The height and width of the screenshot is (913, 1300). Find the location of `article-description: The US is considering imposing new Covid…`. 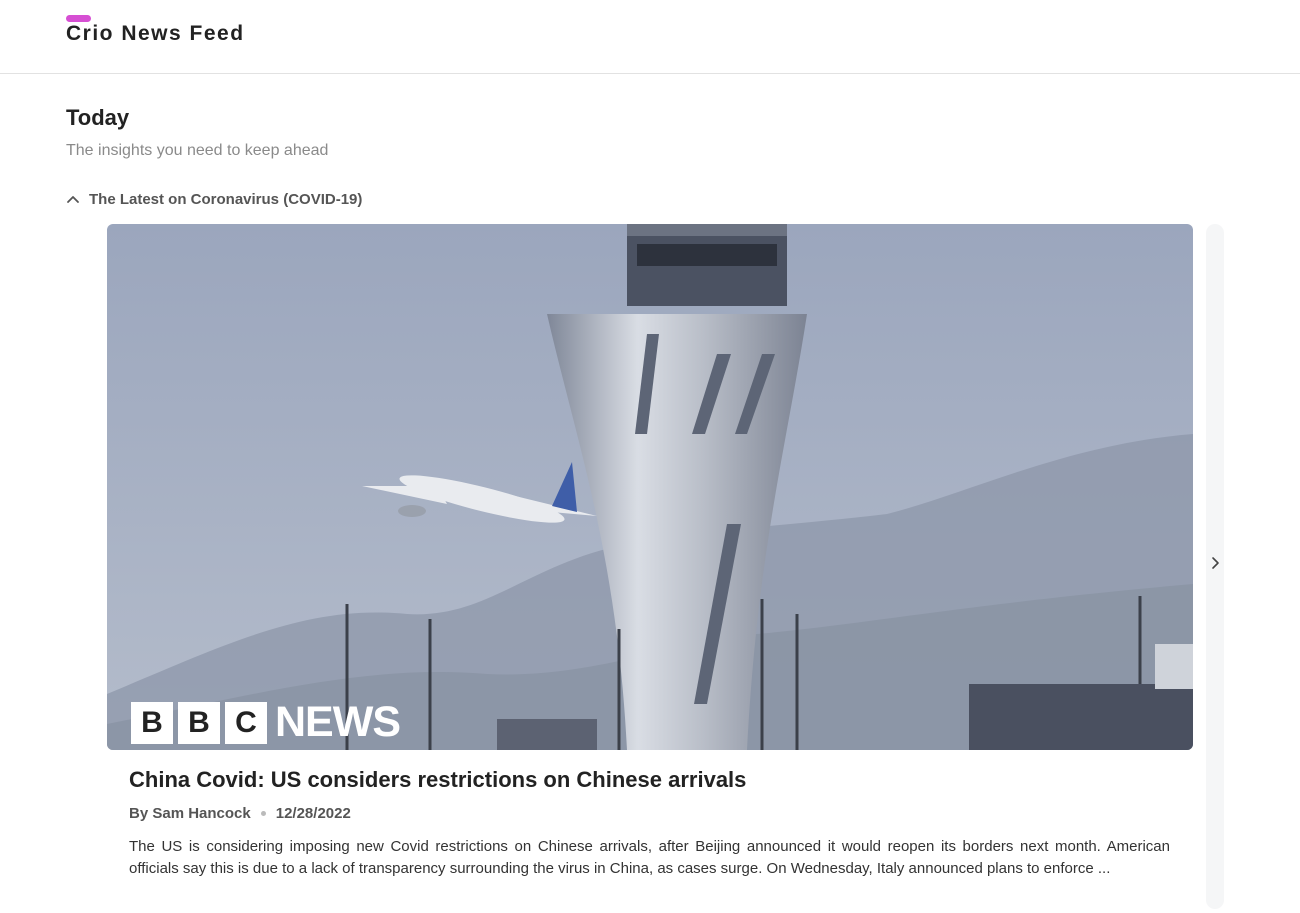

article-description: The US is considering imposing new Covid… is located at coordinates (649, 857).